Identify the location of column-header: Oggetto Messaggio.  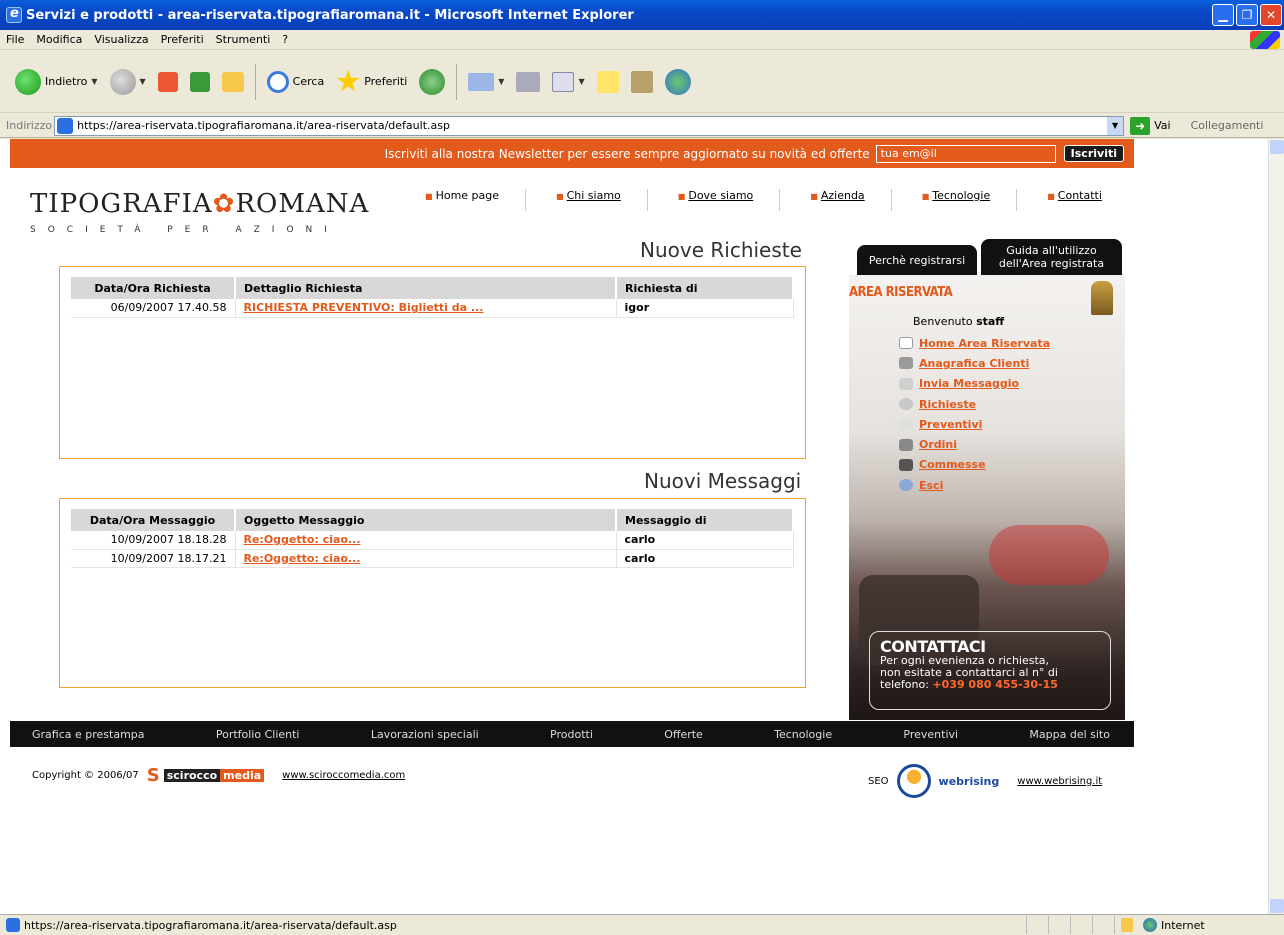
(426, 520).